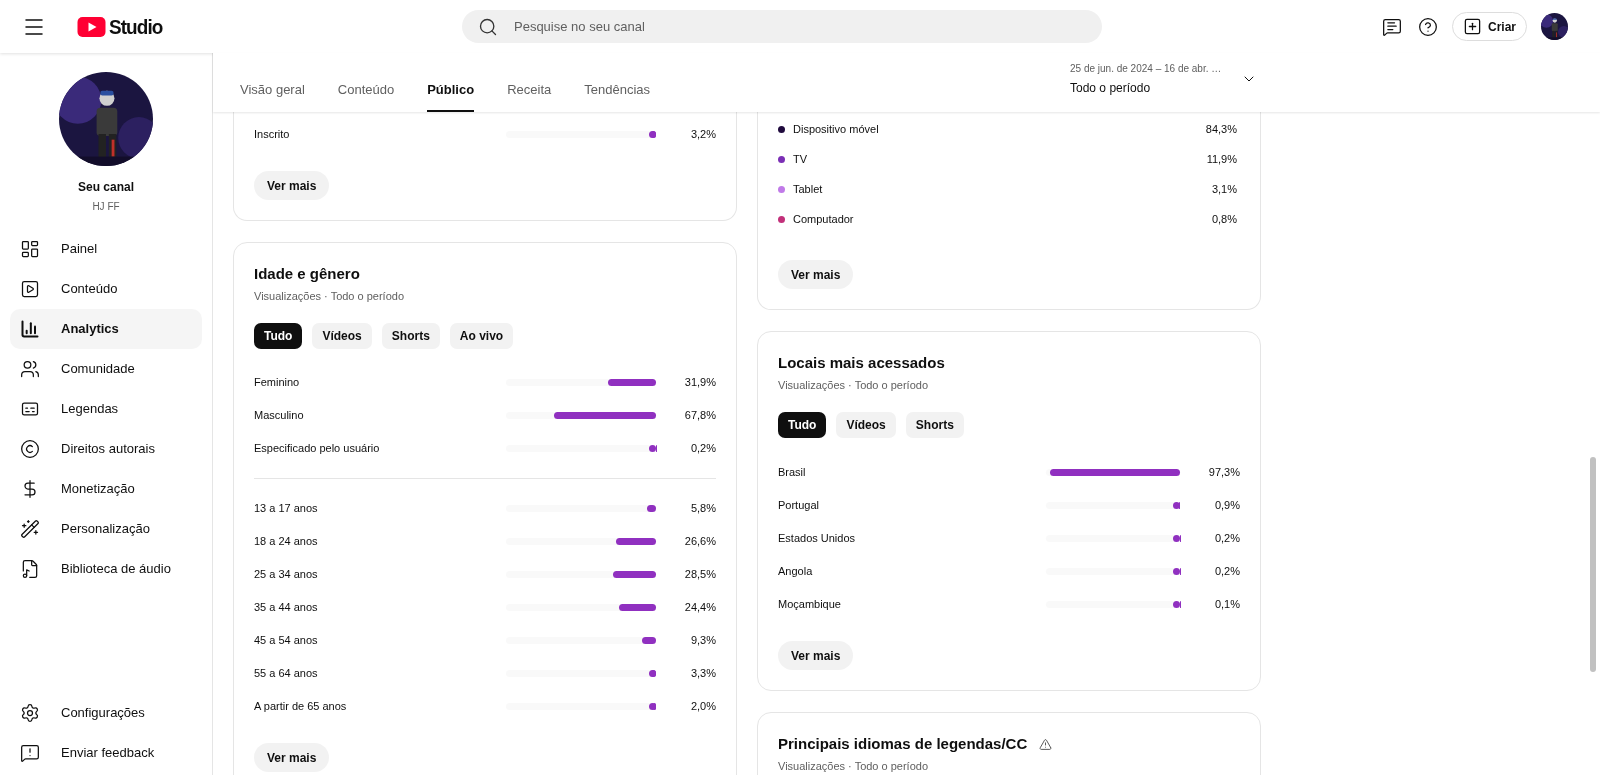  I want to click on add-video-icon, so click(1472, 26).